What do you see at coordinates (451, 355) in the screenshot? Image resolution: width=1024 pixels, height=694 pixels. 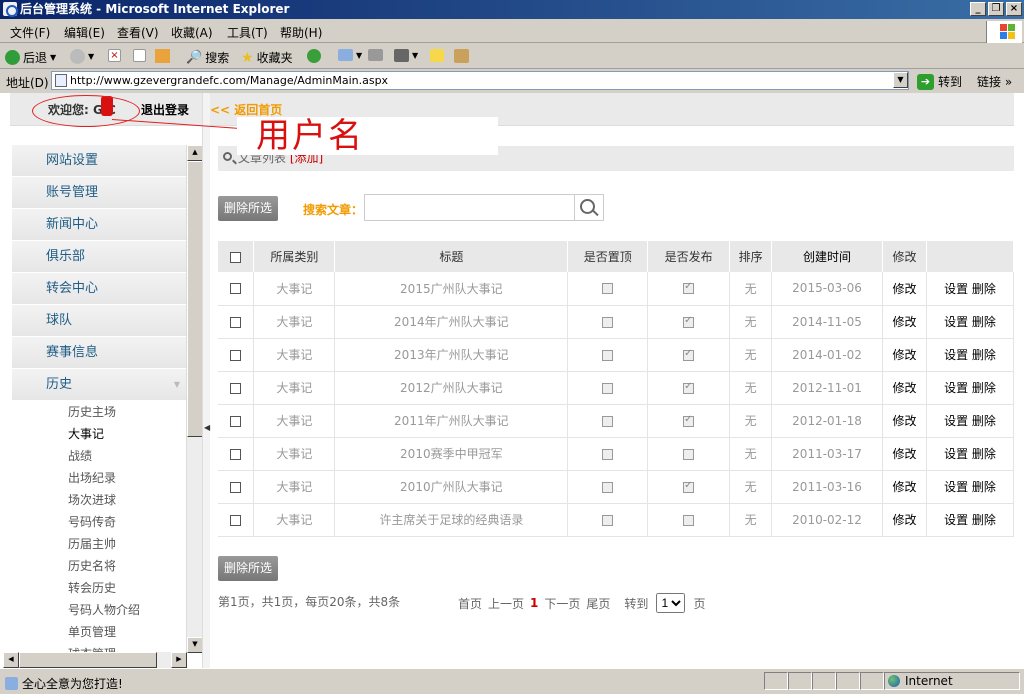 I see `title-cell: 2013年广州队大事记` at bounding box center [451, 355].